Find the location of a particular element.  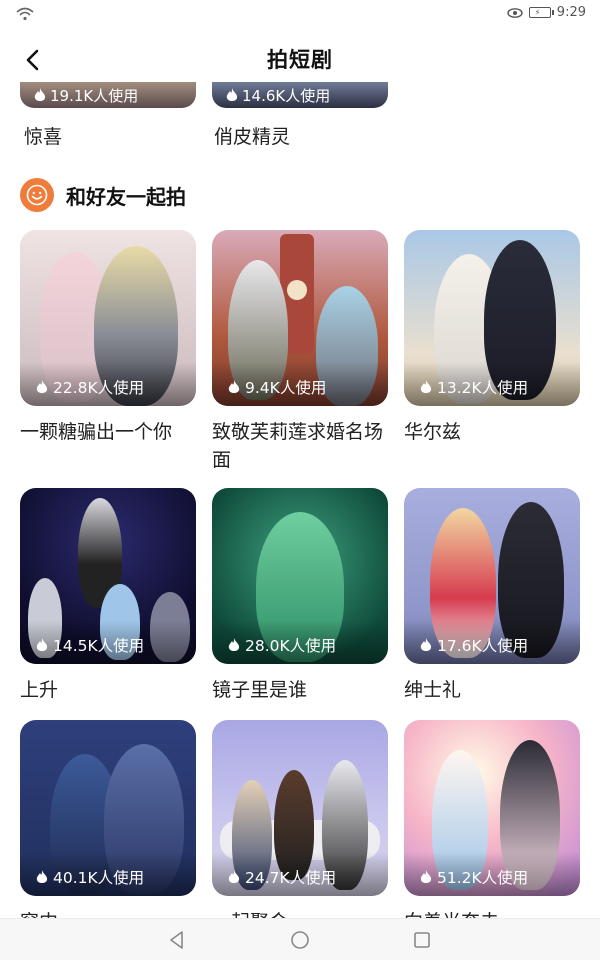

template-card: 22.8K人使用 一颗糖骗出一个你 is located at coordinates (108, 338).